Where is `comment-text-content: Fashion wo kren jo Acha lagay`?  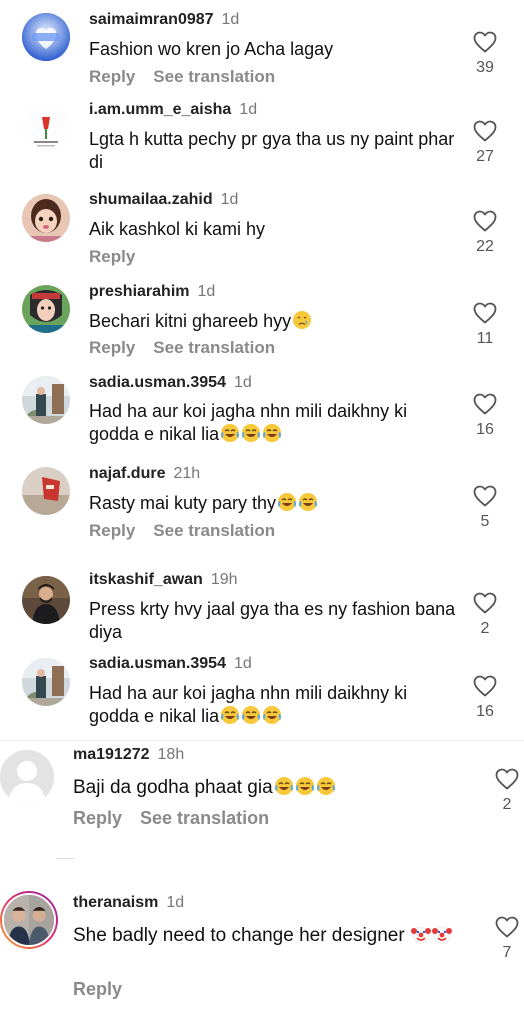 comment-text-content: Fashion wo kren jo Acha lagay is located at coordinates (211, 49).